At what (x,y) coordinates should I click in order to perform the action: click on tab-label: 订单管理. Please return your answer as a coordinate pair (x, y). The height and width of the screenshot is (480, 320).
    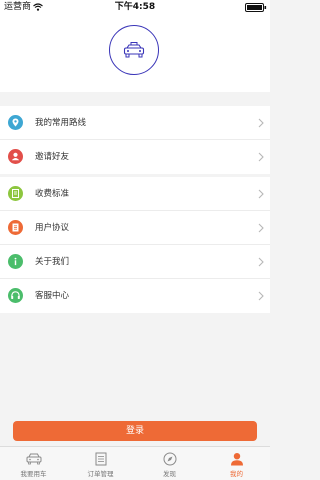
    Looking at the image, I should click on (100, 474).